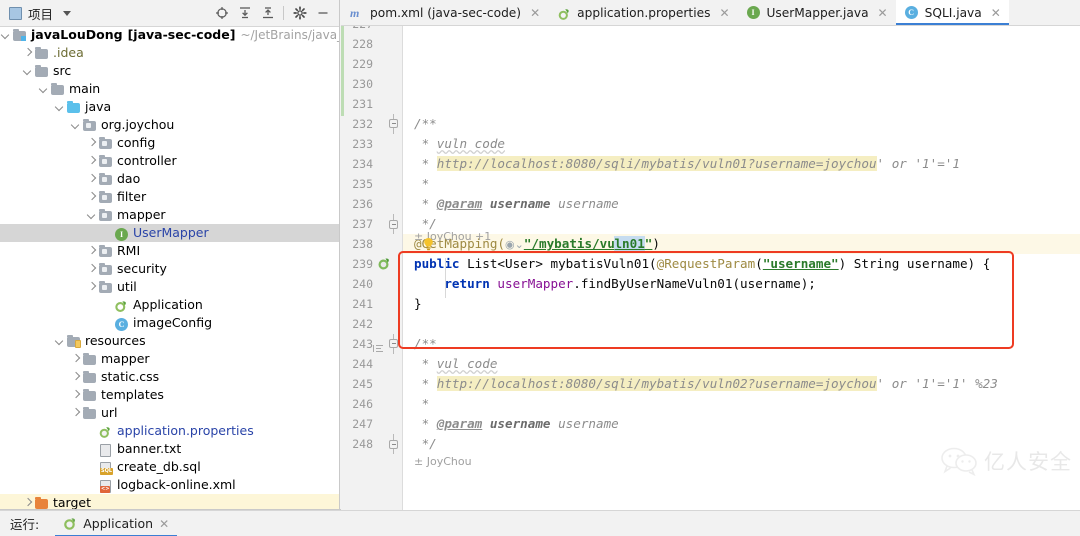 The image size is (1080, 536). What do you see at coordinates (169, 161) in the screenshot?
I see `tree-item-controller: controller` at bounding box center [169, 161].